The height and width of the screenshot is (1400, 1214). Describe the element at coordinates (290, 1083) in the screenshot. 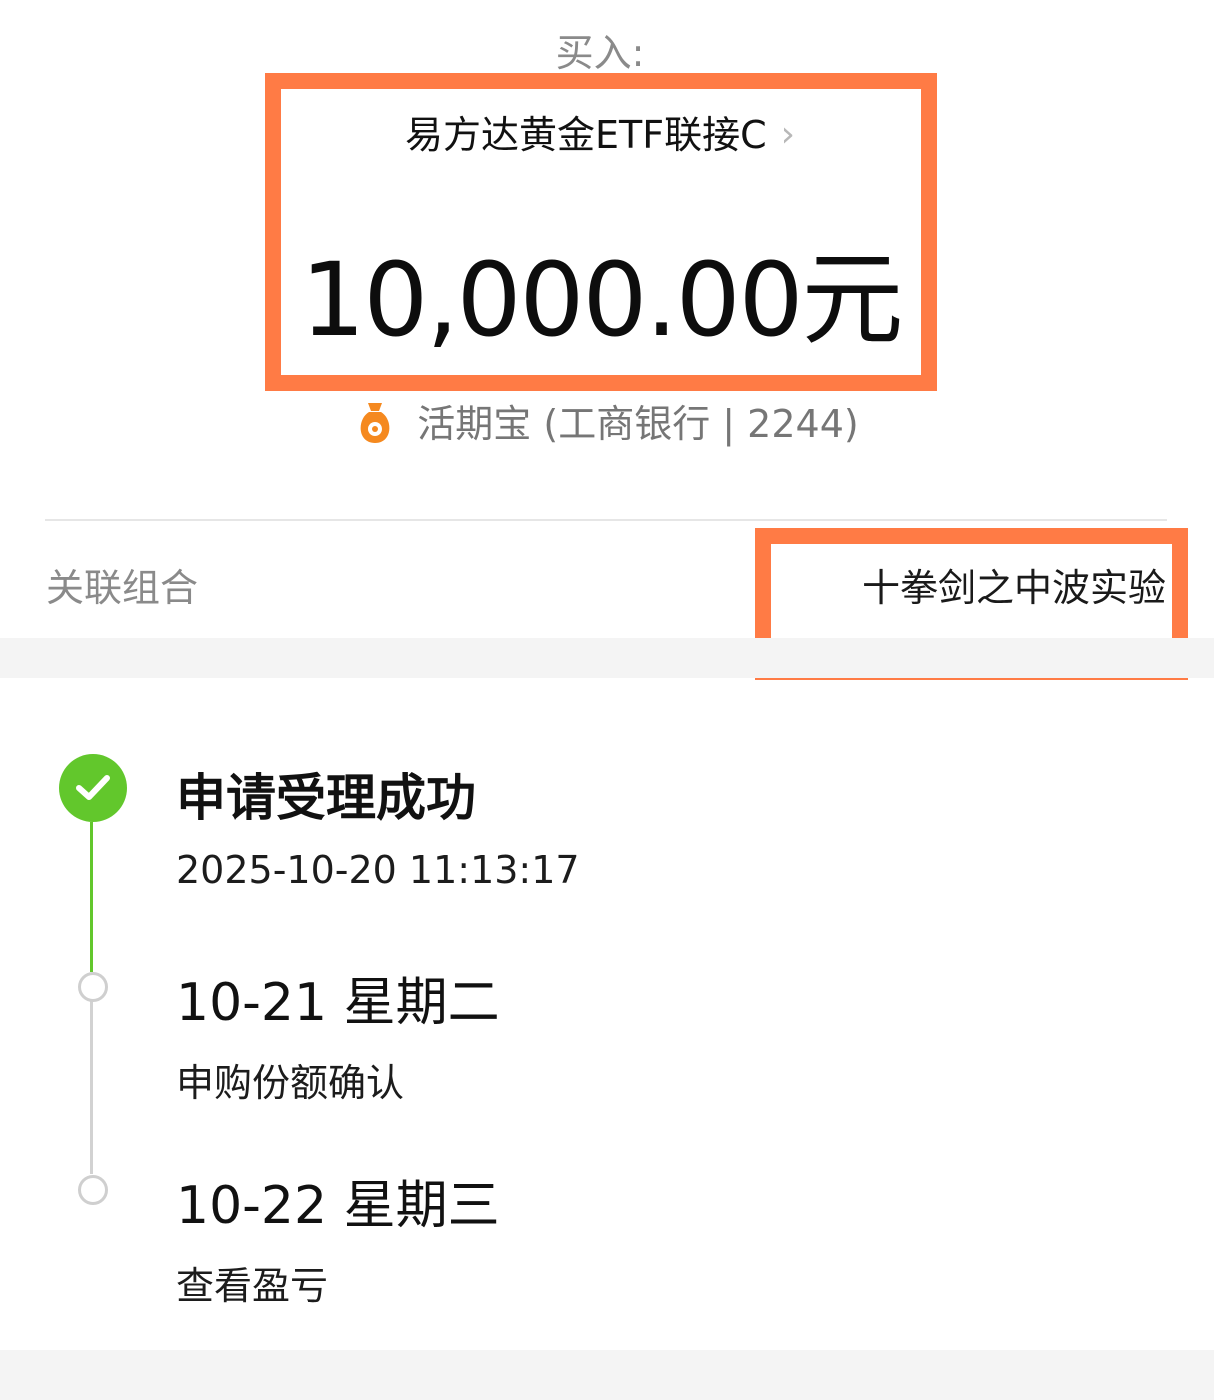

I see `step-subtitle: 申购份额确认` at that location.